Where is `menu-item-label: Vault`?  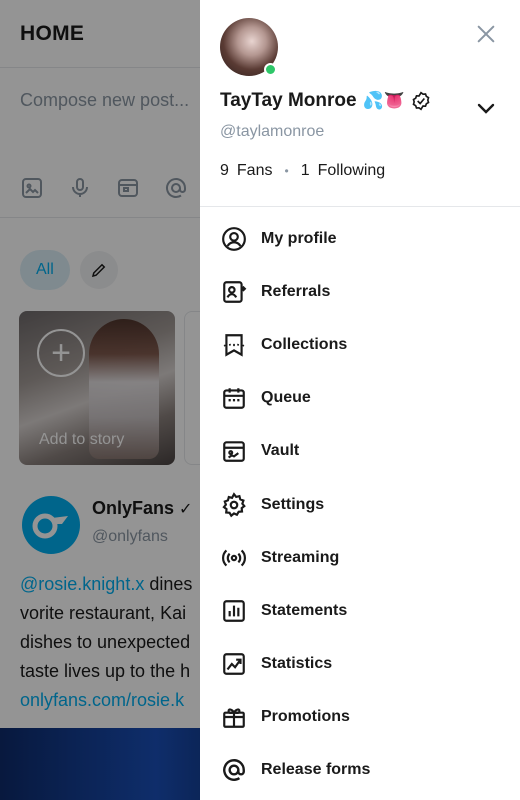 menu-item-label: Vault is located at coordinates (280, 451).